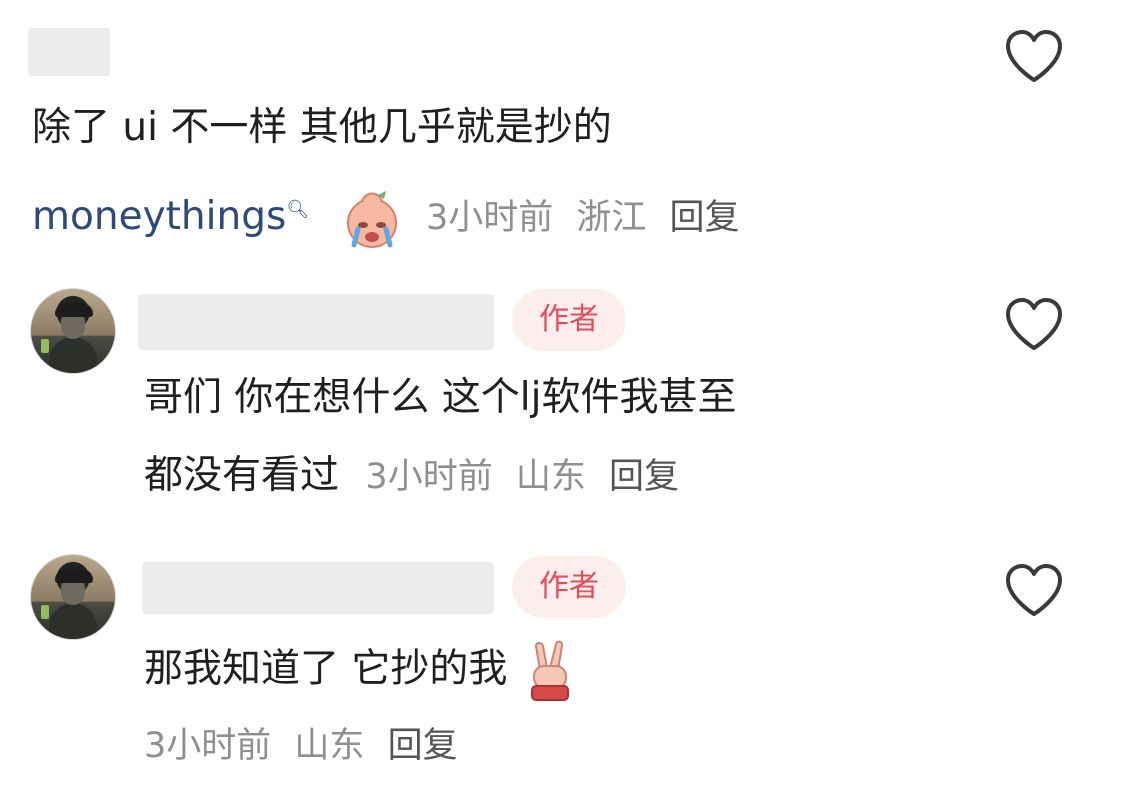 This screenshot has height=795, width=1125. Describe the element at coordinates (611, 218) in the screenshot. I see `comment-location: 浙江` at that location.